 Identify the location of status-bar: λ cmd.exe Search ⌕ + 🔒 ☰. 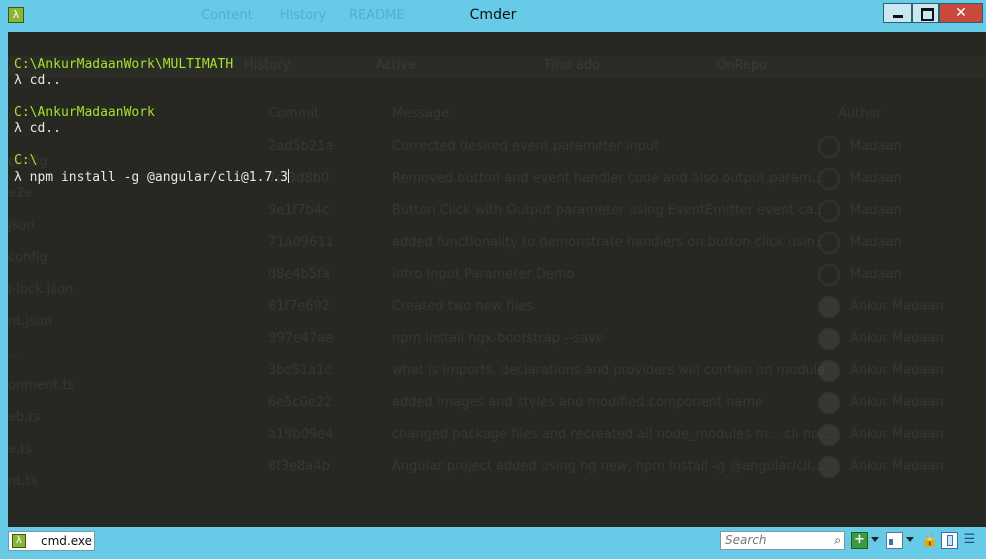
(493, 543).